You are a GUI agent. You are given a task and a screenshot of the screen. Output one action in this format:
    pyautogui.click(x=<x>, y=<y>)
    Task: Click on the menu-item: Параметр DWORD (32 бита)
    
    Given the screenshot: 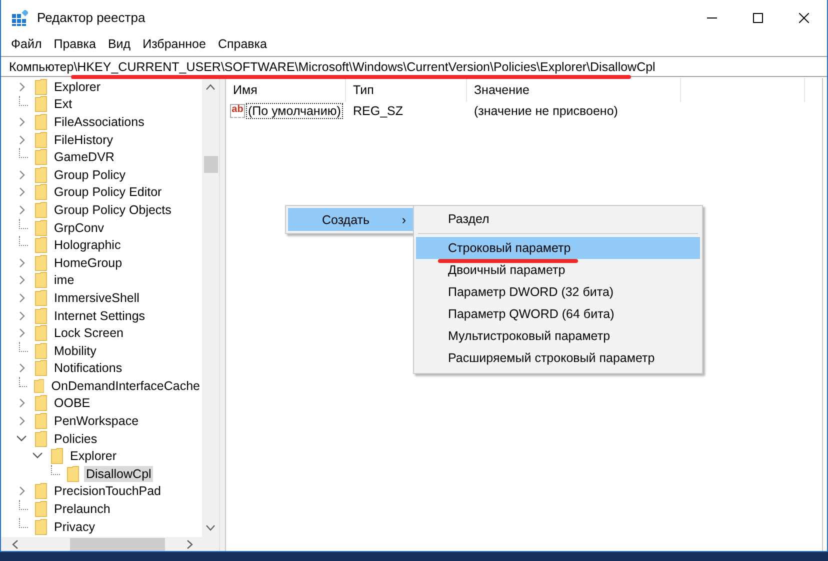 What is the action you would take?
    pyautogui.click(x=558, y=292)
    